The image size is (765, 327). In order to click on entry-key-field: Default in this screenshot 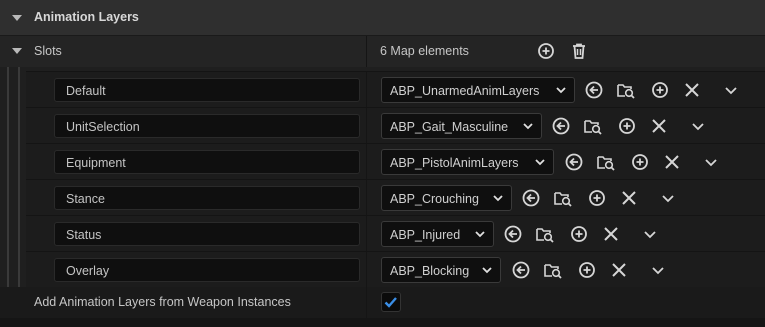, I will do `click(207, 90)`.